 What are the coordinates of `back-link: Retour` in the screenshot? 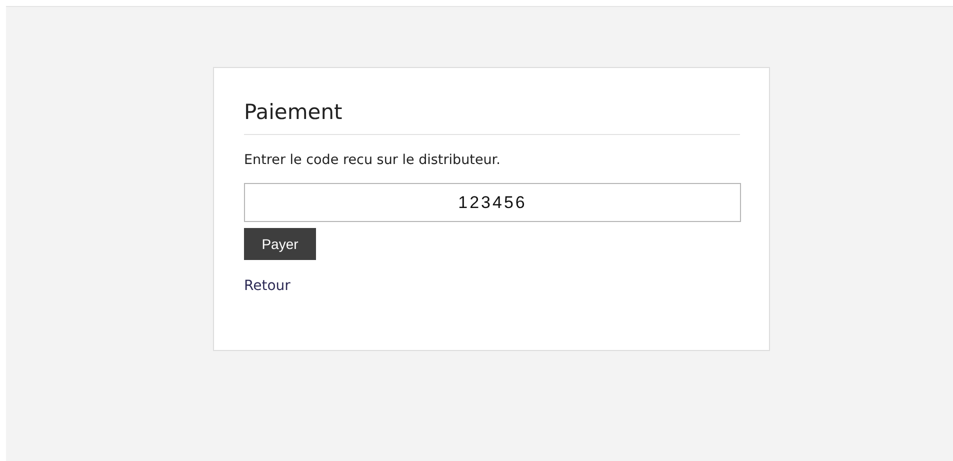 It's located at (267, 286).